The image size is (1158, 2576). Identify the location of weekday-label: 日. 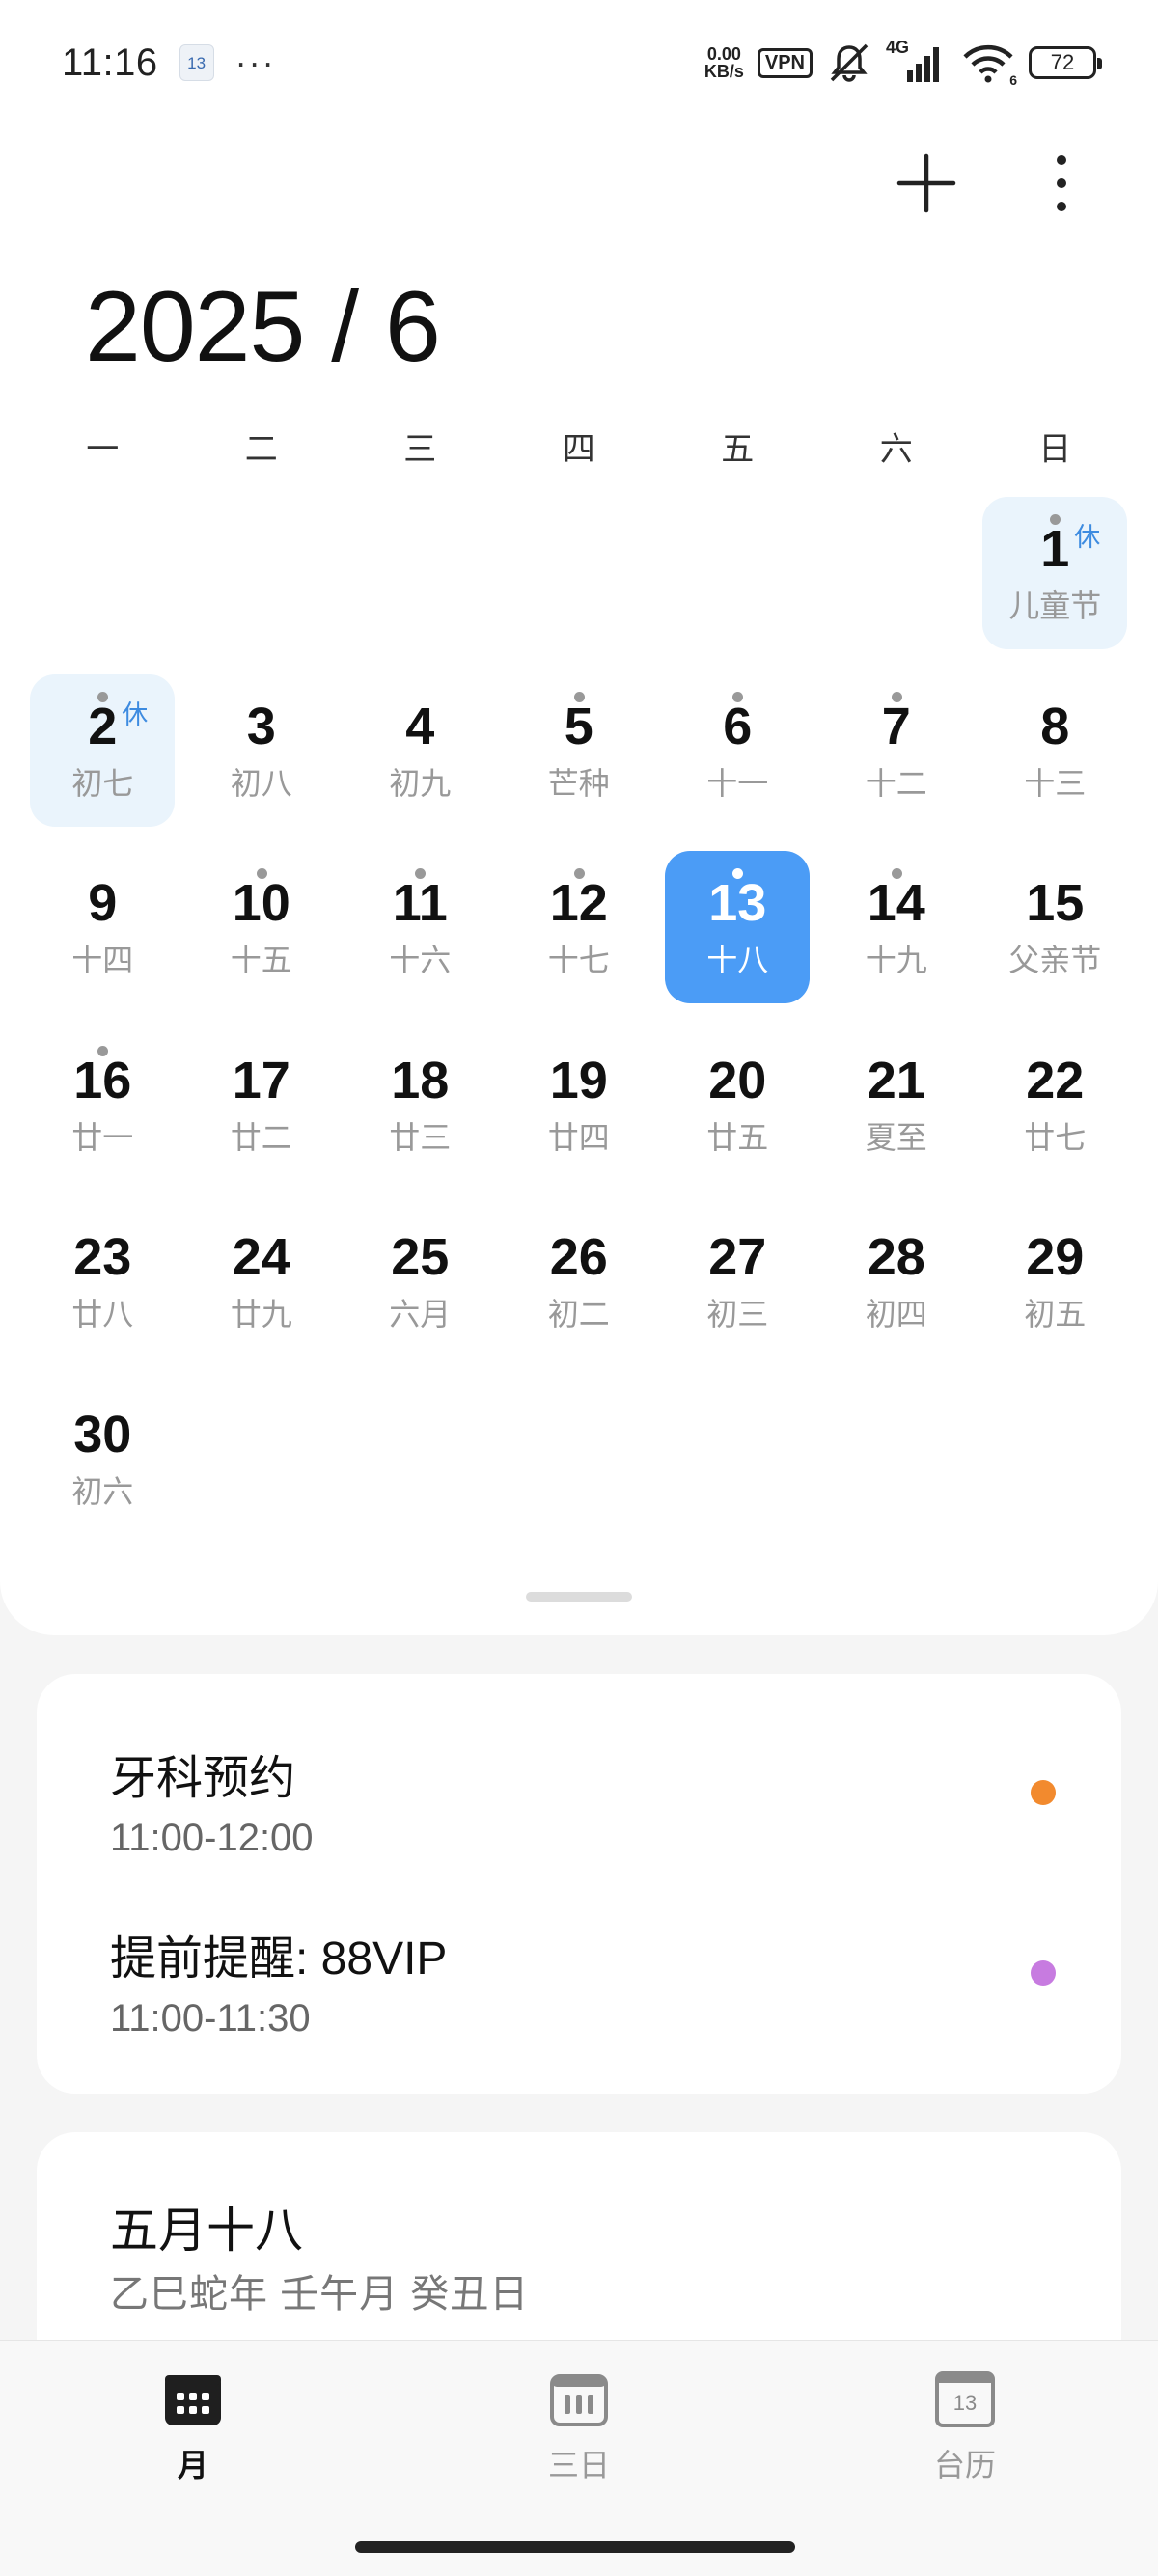
(1055, 450).